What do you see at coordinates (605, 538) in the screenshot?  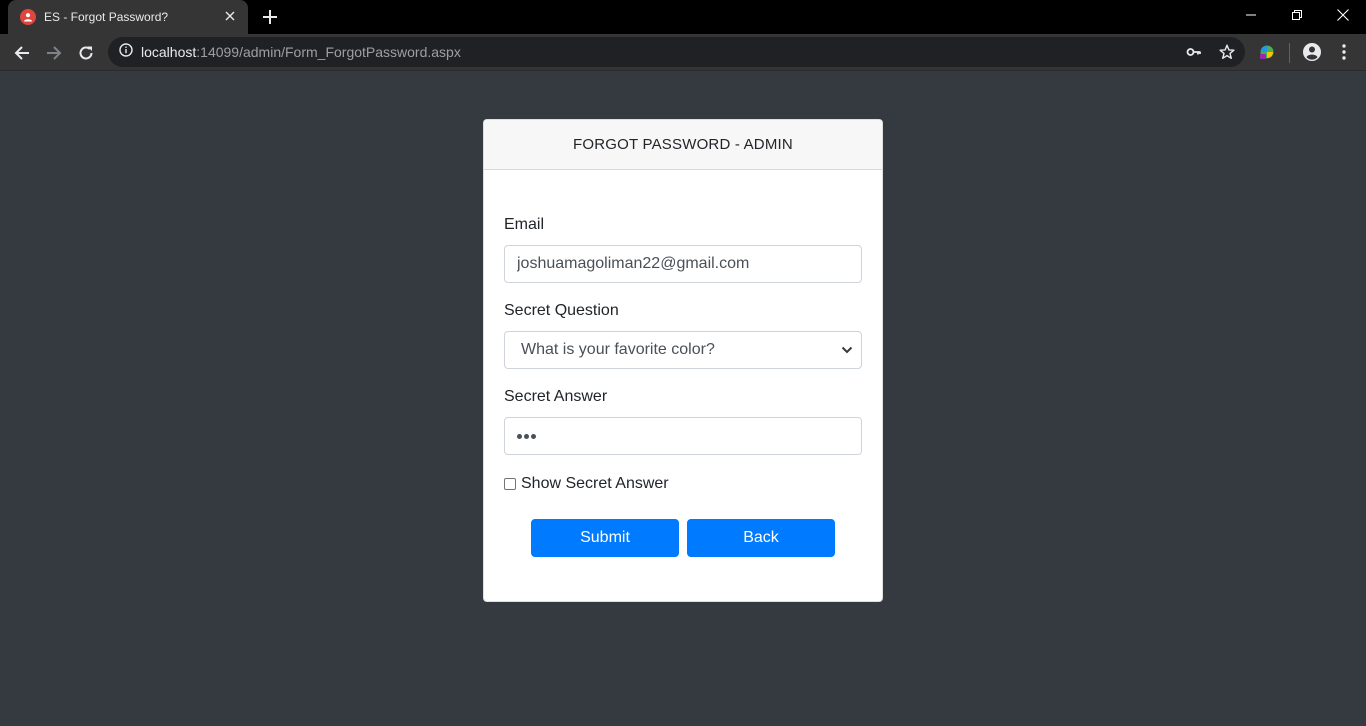 I see `submit-button: Submit` at bounding box center [605, 538].